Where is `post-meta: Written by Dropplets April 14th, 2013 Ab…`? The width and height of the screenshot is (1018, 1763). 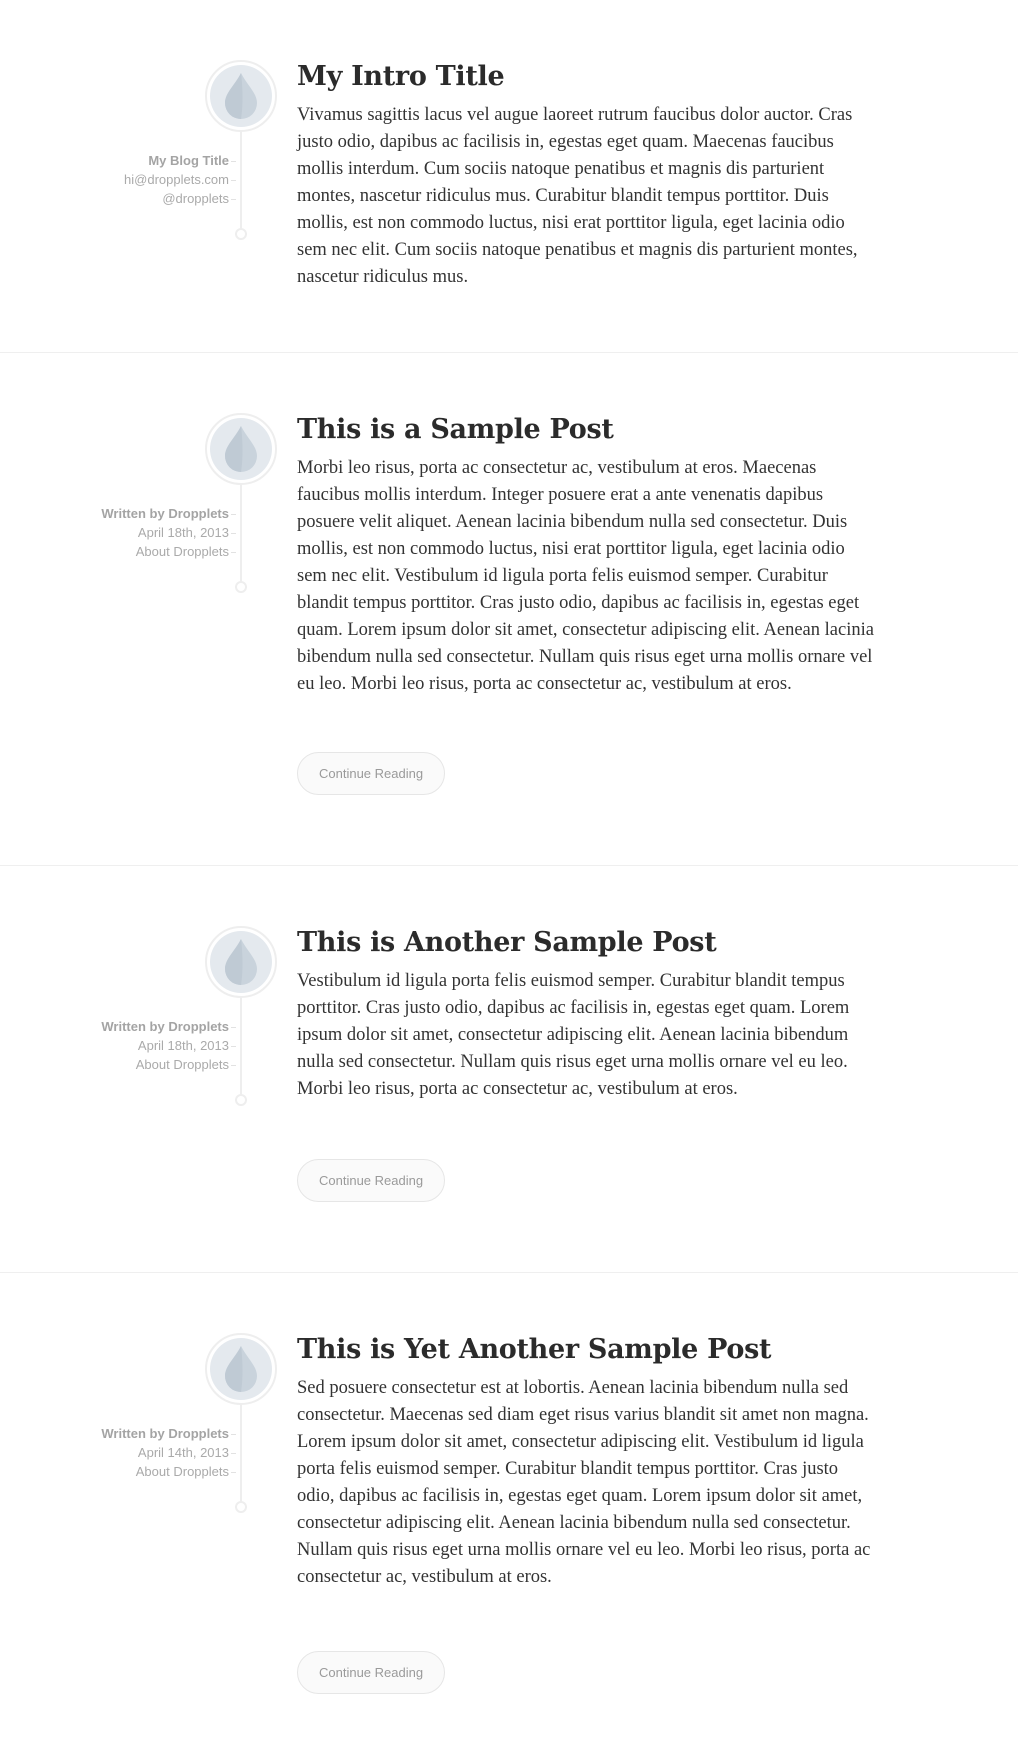 post-meta: Written by Dropplets April 14th, 2013 Ab… is located at coordinates (168, 1452).